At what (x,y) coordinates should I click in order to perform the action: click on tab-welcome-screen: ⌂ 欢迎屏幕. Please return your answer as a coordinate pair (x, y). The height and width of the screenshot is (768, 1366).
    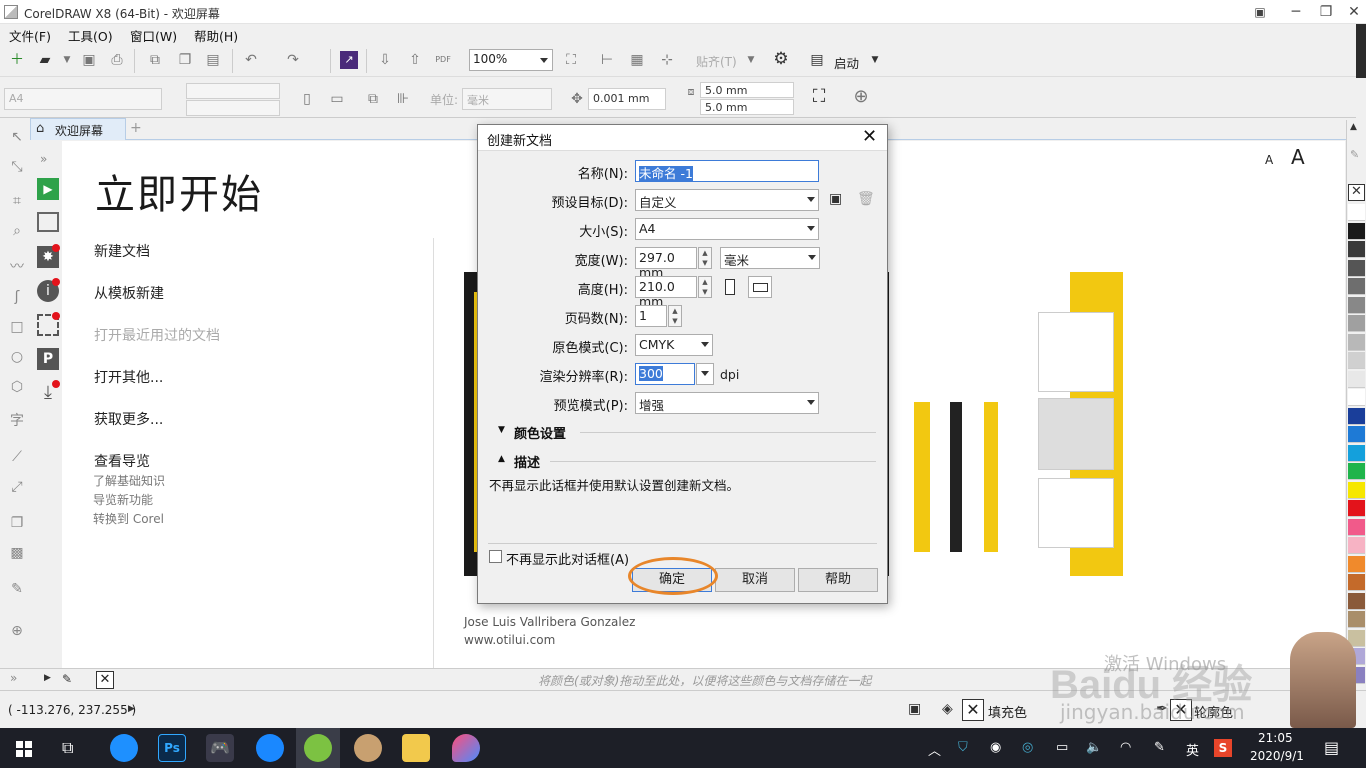
    Looking at the image, I should click on (78, 129).